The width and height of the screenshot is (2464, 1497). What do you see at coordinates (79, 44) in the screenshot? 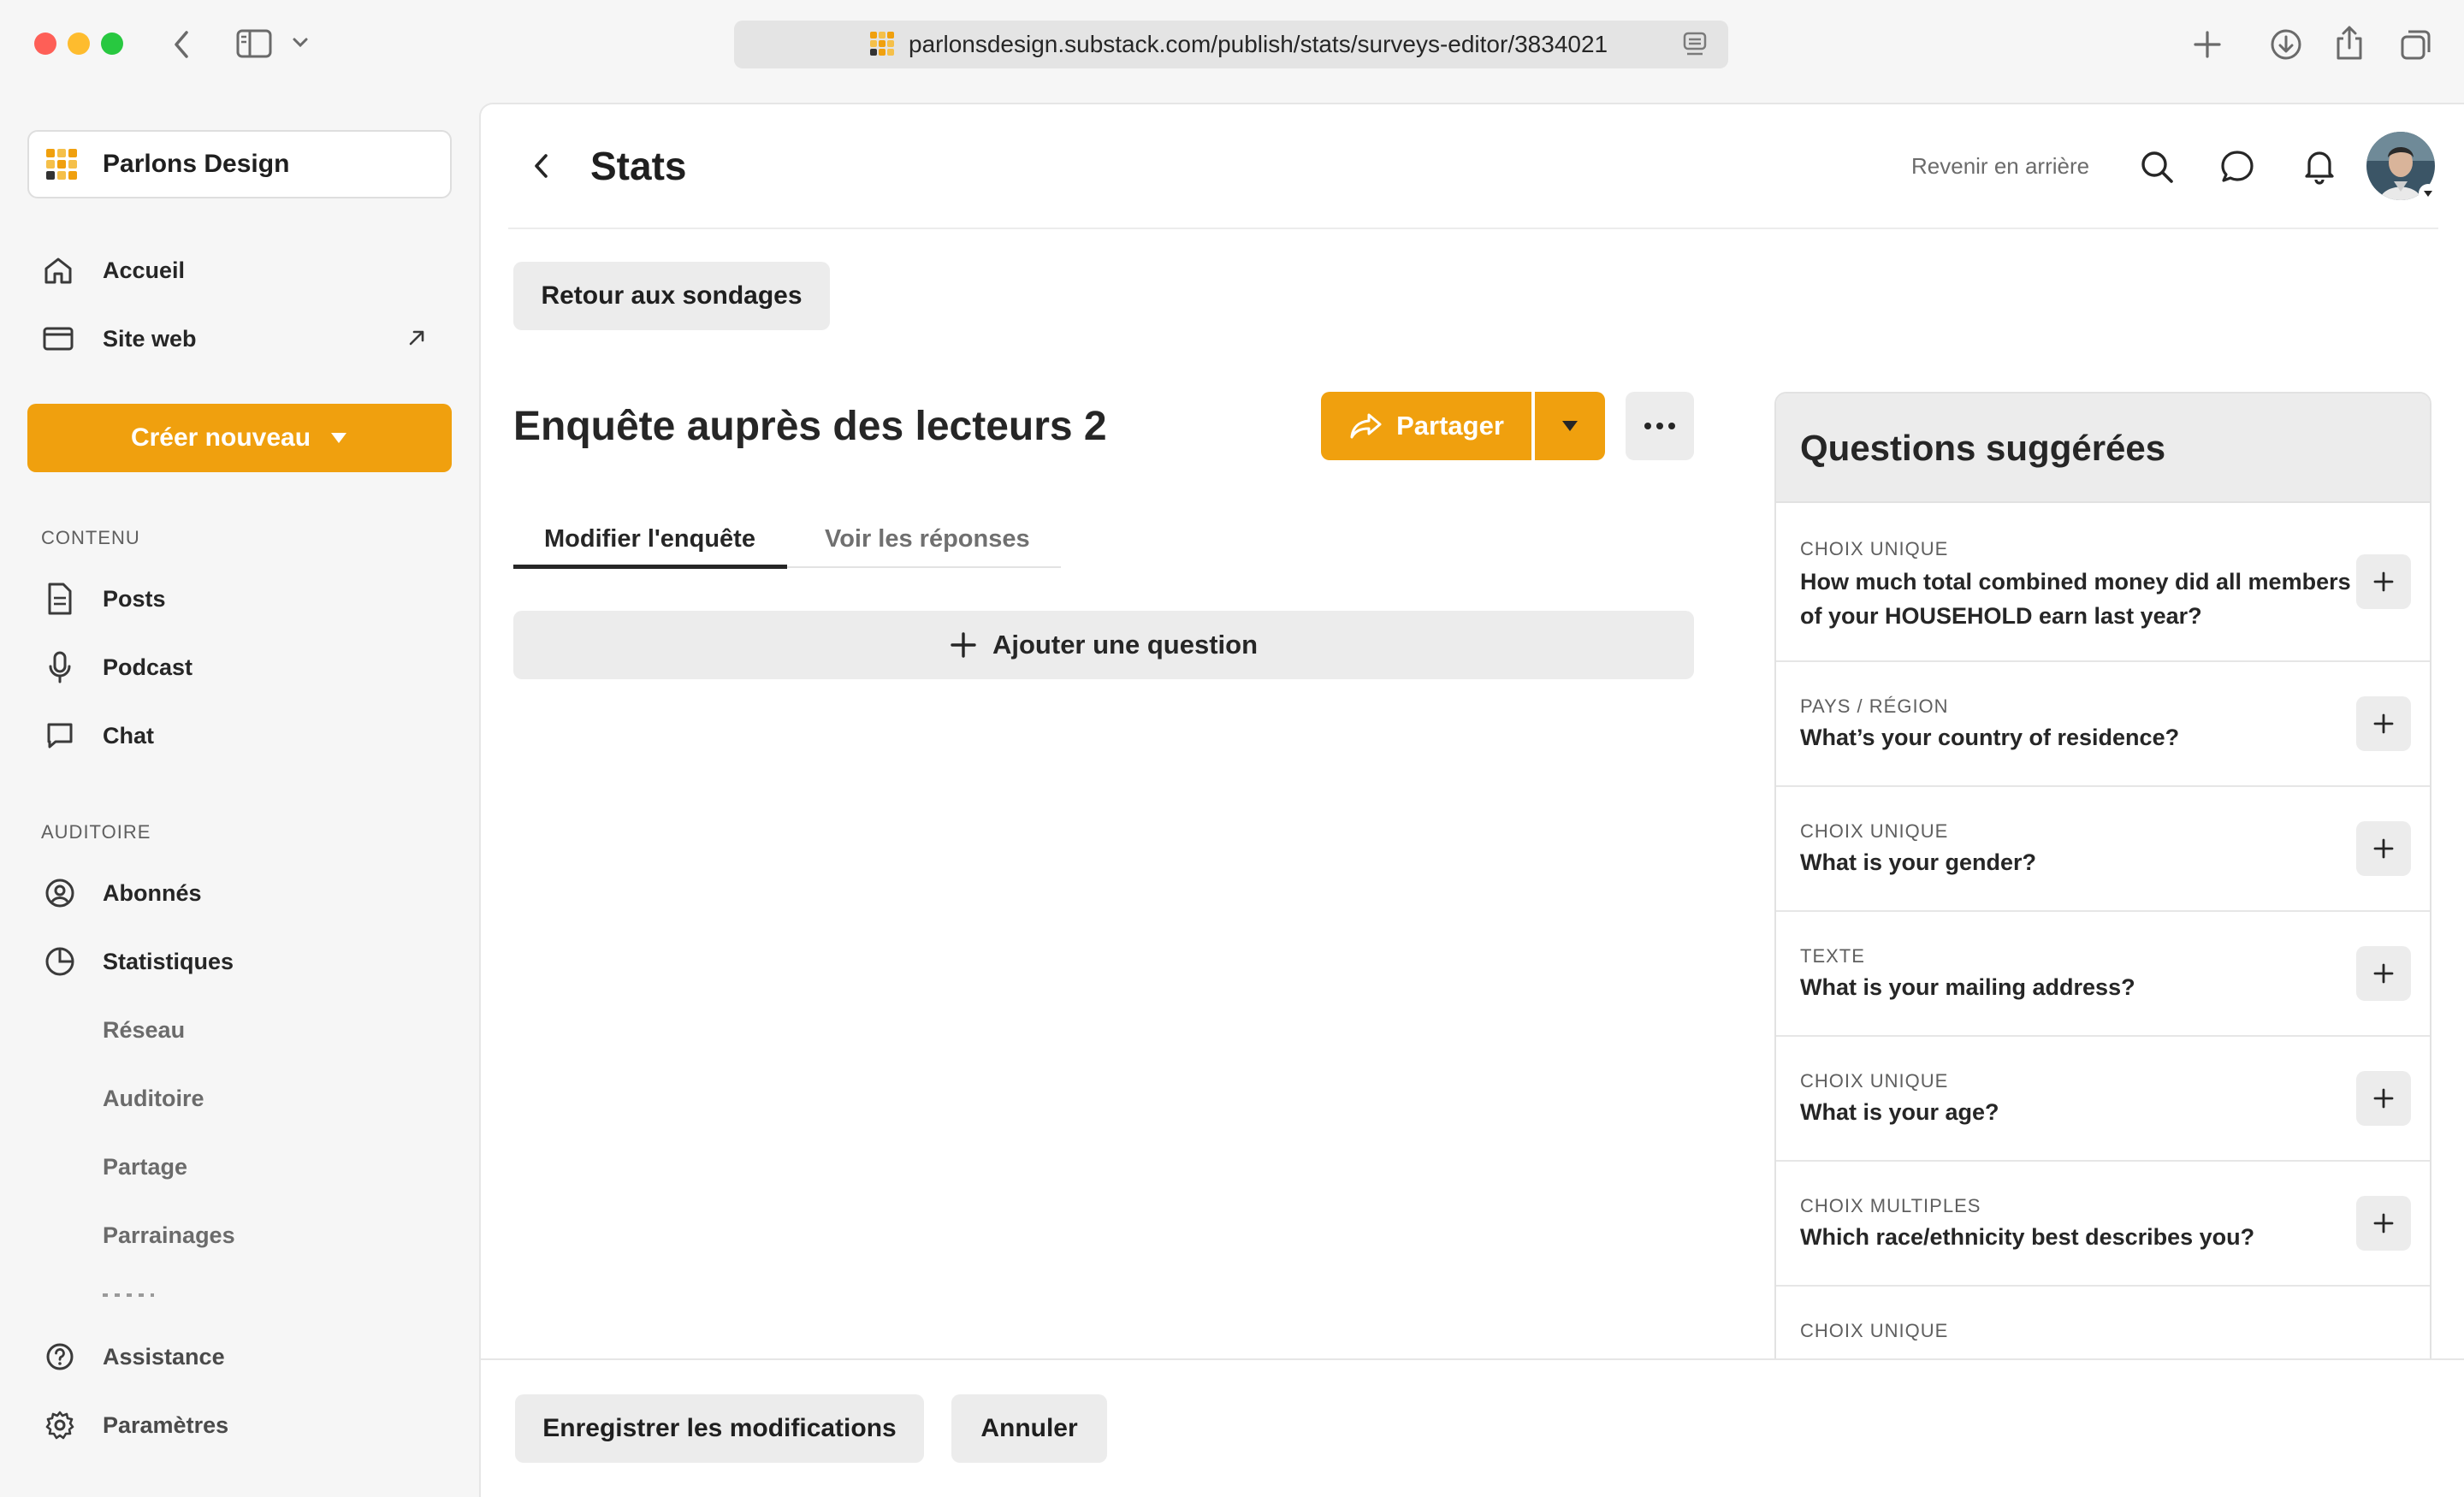
I see `window-minimize-button` at bounding box center [79, 44].